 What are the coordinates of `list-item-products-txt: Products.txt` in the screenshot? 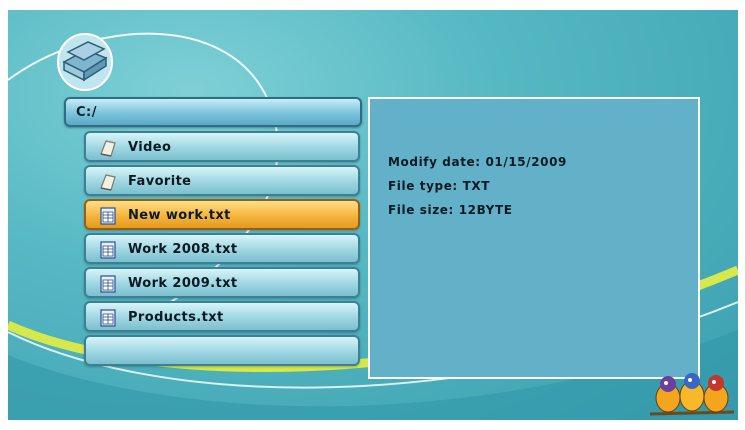 It's located at (222, 316).